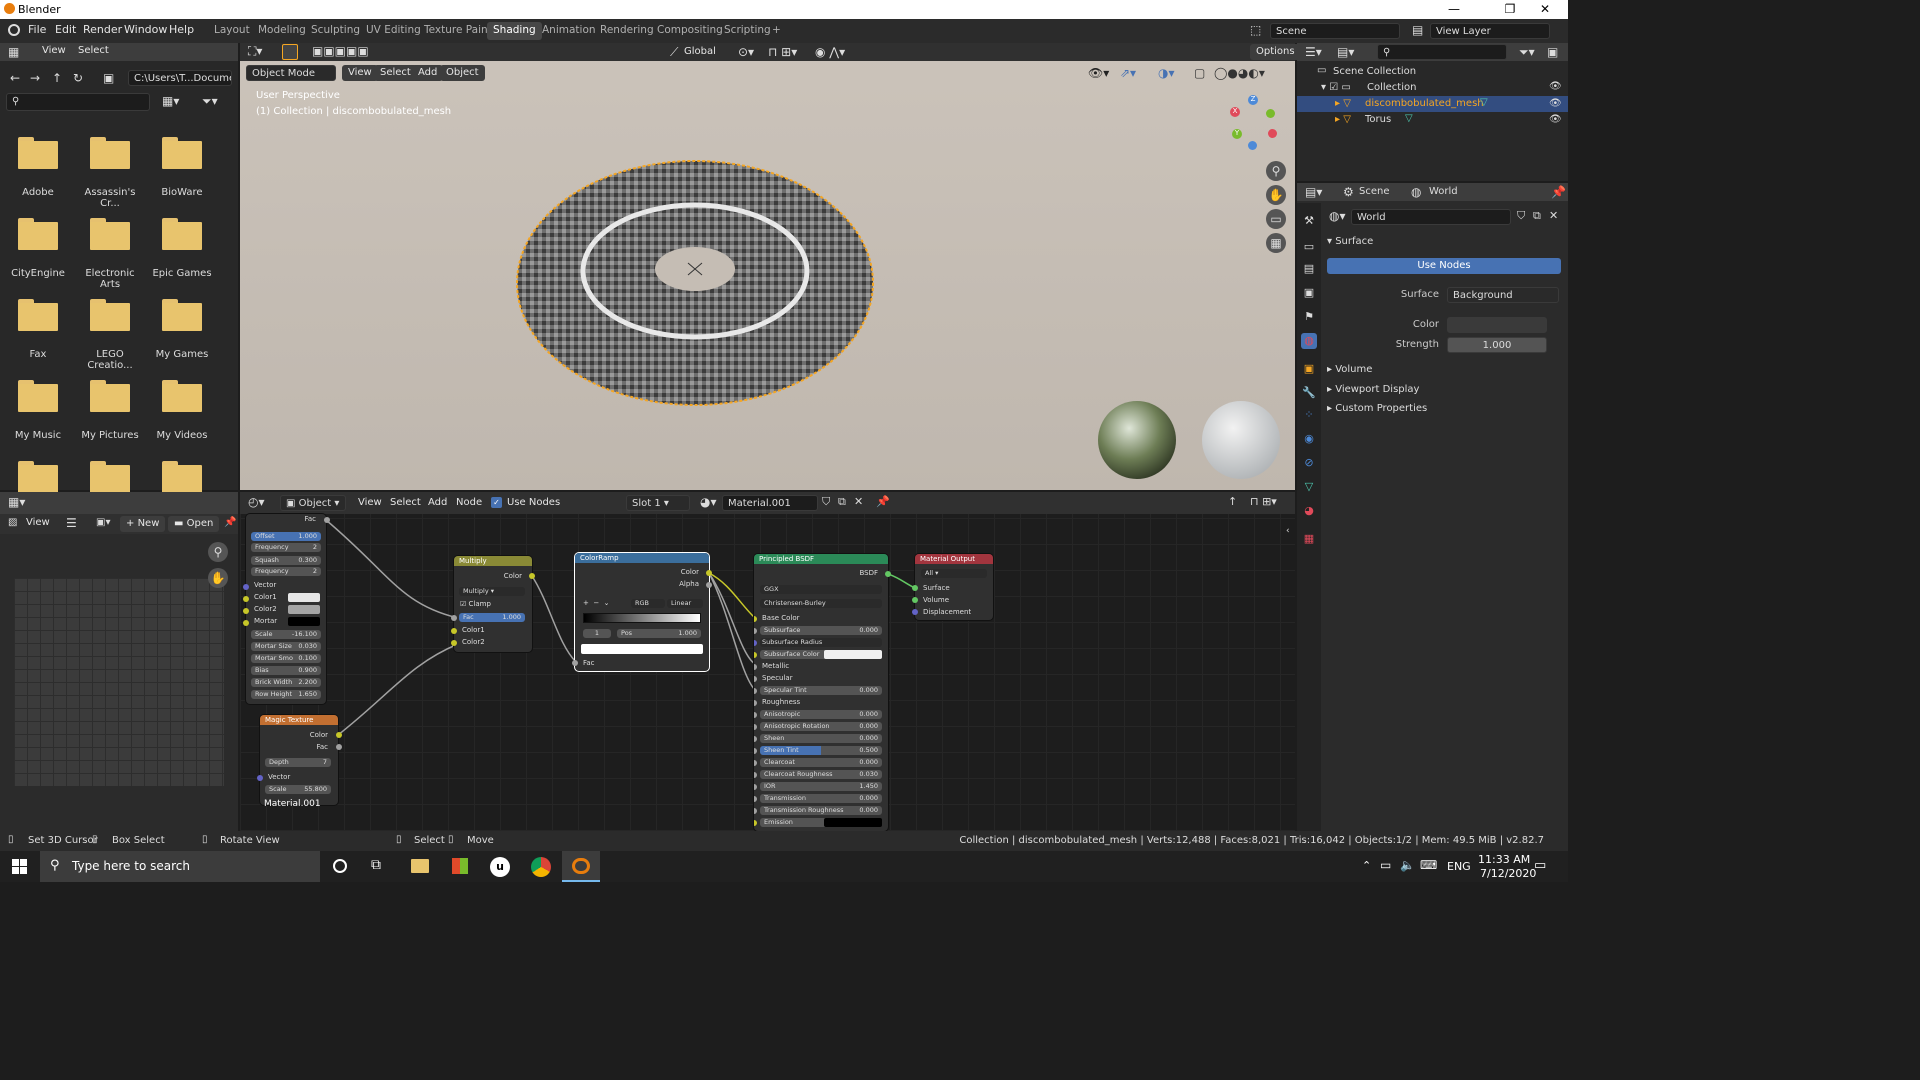 The width and height of the screenshot is (1920, 1080). What do you see at coordinates (695, 283) in the screenshot?
I see `discombobulated-mesh` at bounding box center [695, 283].